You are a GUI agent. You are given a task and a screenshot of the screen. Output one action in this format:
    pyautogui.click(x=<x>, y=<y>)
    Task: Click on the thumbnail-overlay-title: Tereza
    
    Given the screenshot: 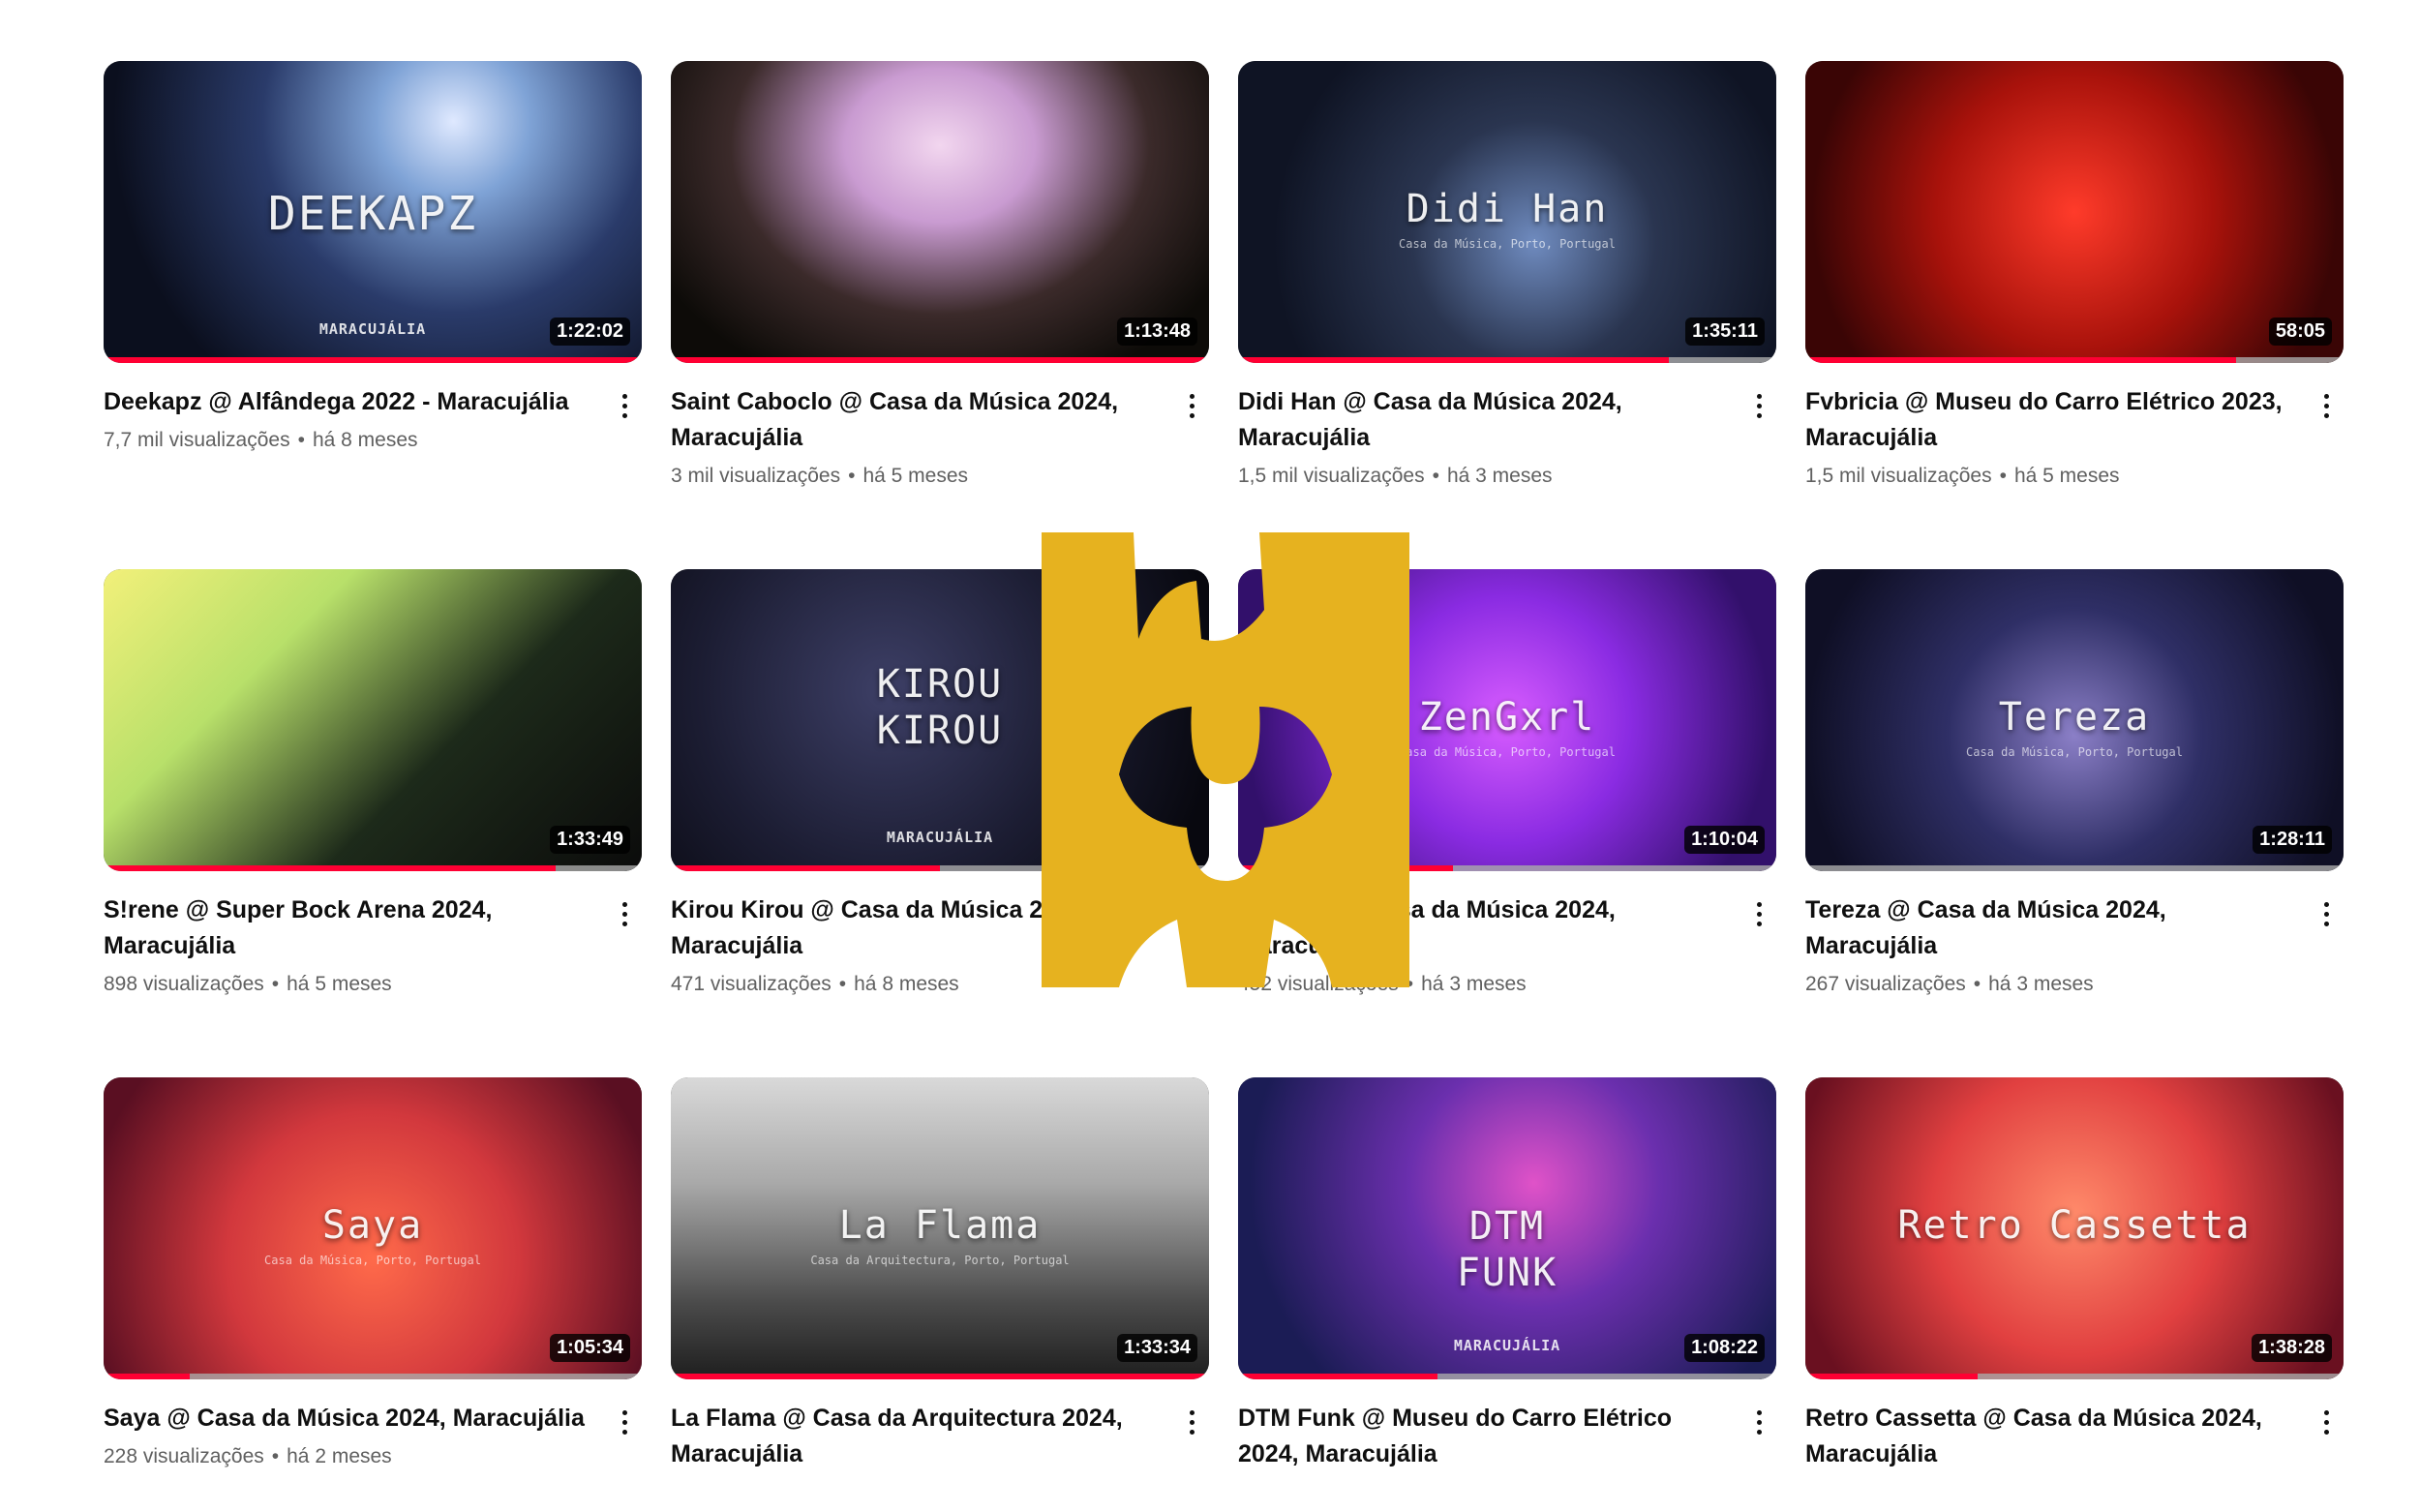 What is the action you would take?
    pyautogui.click(x=2074, y=717)
    